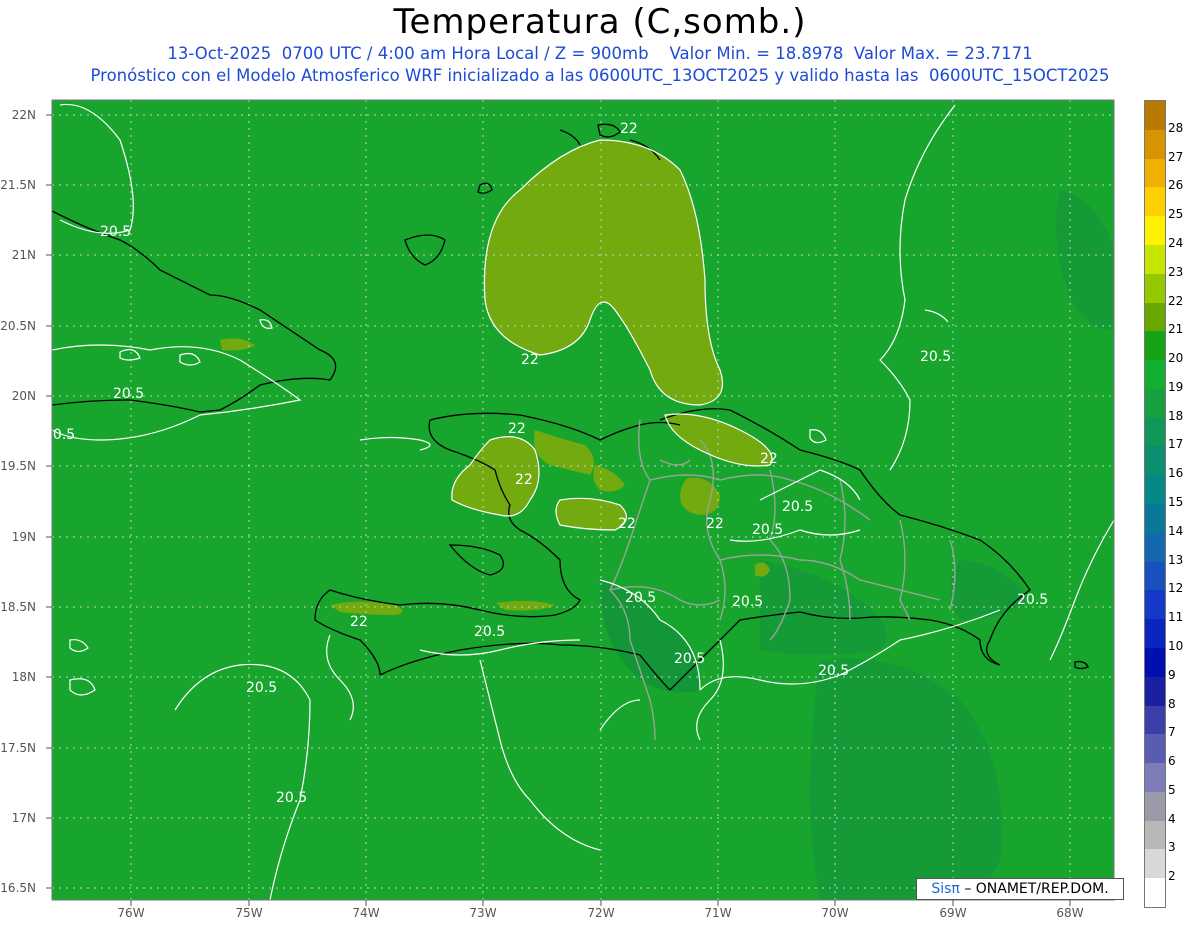 Image resolution: width=1200 pixels, height=927 pixels. Describe the element at coordinates (23, 677) in the screenshot. I see `lat-label: 18N` at that location.